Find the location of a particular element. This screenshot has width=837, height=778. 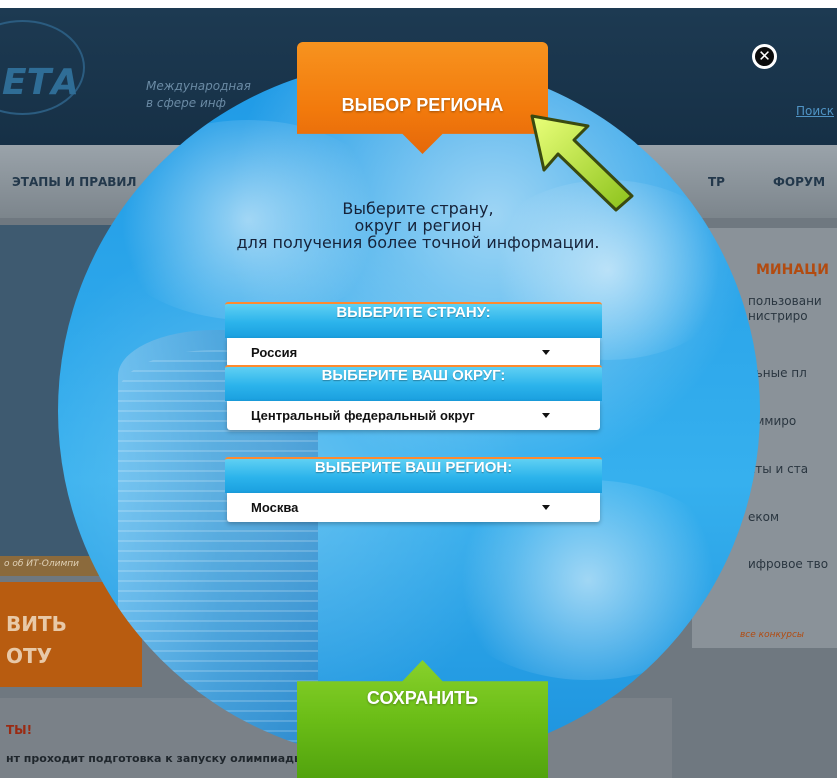

country-select-group: ВЫБЕРИТЕ СТРАНУ: Россия is located at coordinates (413, 334).